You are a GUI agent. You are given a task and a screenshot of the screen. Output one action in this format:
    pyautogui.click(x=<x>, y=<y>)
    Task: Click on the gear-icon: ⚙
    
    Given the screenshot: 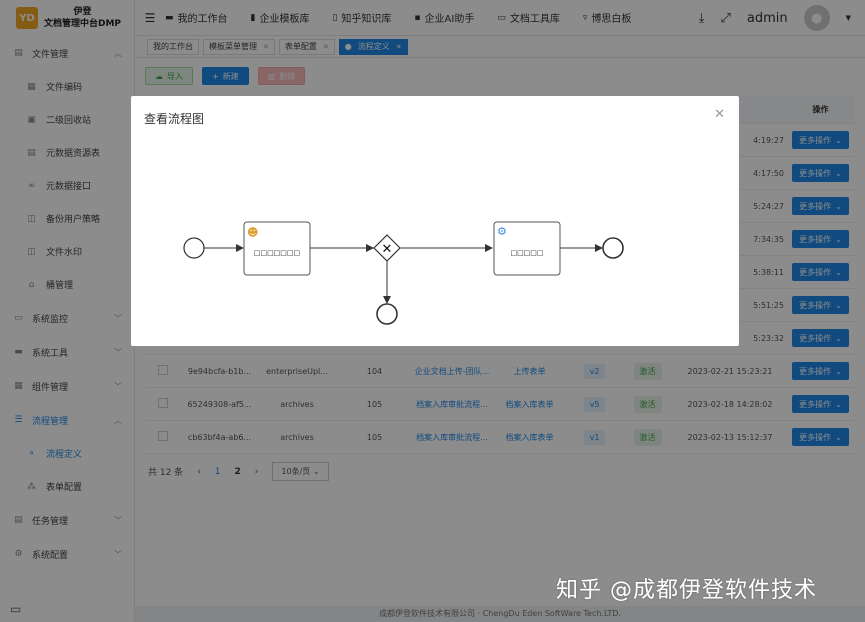 What is the action you would take?
    pyautogui.click(x=502, y=231)
    